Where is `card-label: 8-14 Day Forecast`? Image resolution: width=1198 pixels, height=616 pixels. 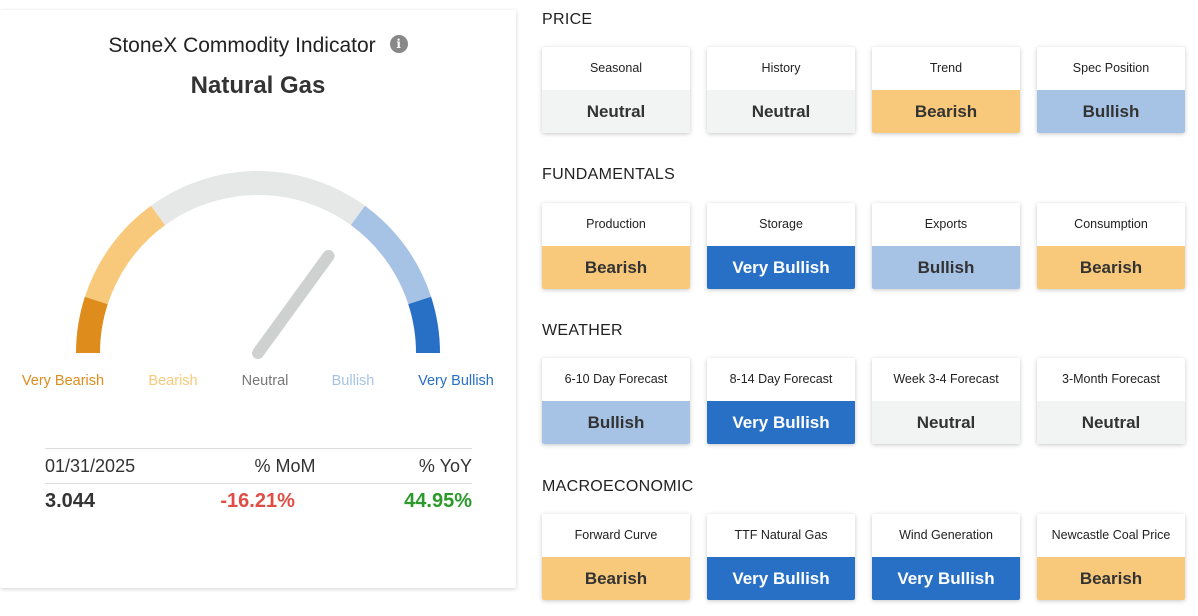 card-label: 8-14 Day Forecast is located at coordinates (781, 379).